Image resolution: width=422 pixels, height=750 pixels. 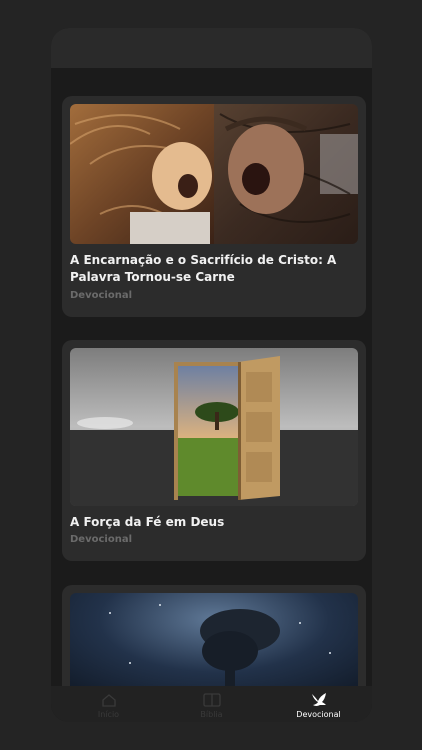 What do you see at coordinates (211, 48) in the screenshot?
I see `top-bar` at bounding box center [211, 48].